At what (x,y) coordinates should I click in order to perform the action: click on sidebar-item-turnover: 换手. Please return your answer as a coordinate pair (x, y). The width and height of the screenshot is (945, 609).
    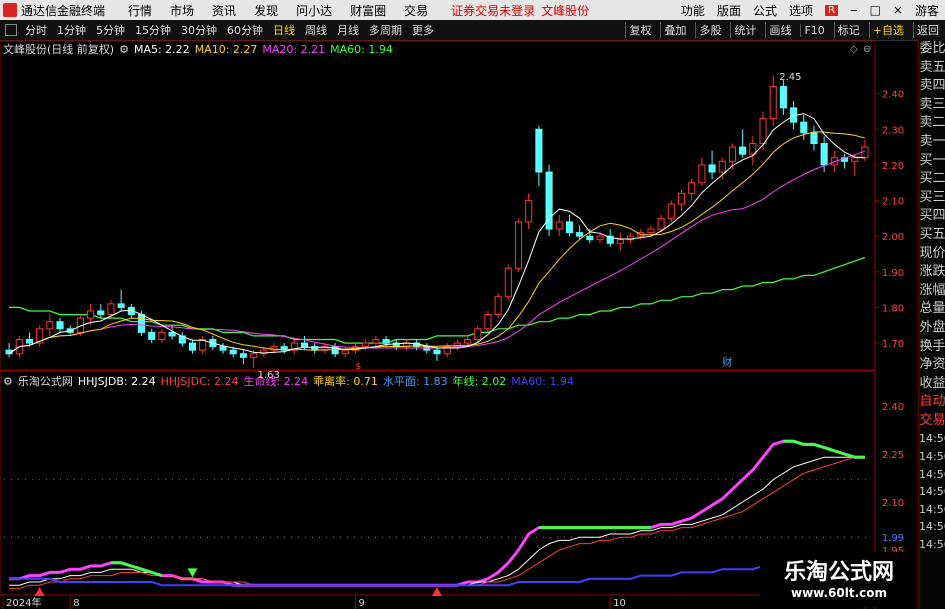
    Looking at the image, I should click on (932, 347).